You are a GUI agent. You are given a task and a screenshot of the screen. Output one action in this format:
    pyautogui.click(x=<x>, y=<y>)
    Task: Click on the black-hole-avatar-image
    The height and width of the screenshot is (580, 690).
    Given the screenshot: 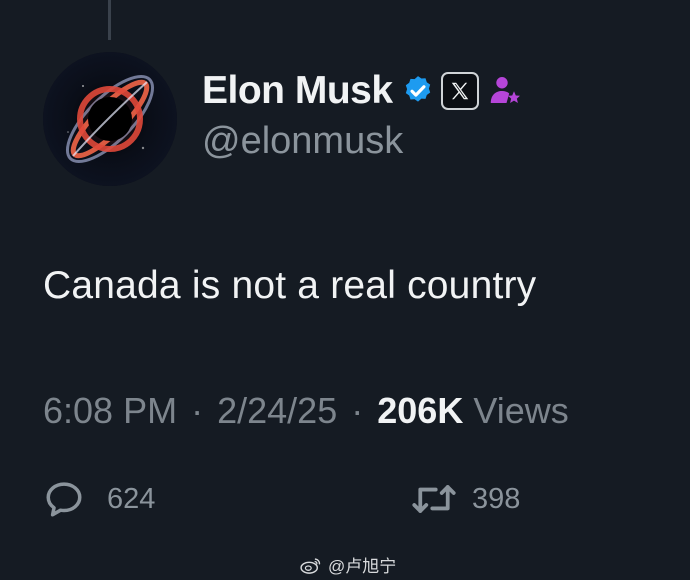 What is the action you would take?
    pyautogui.click(x=110, y=119)
    